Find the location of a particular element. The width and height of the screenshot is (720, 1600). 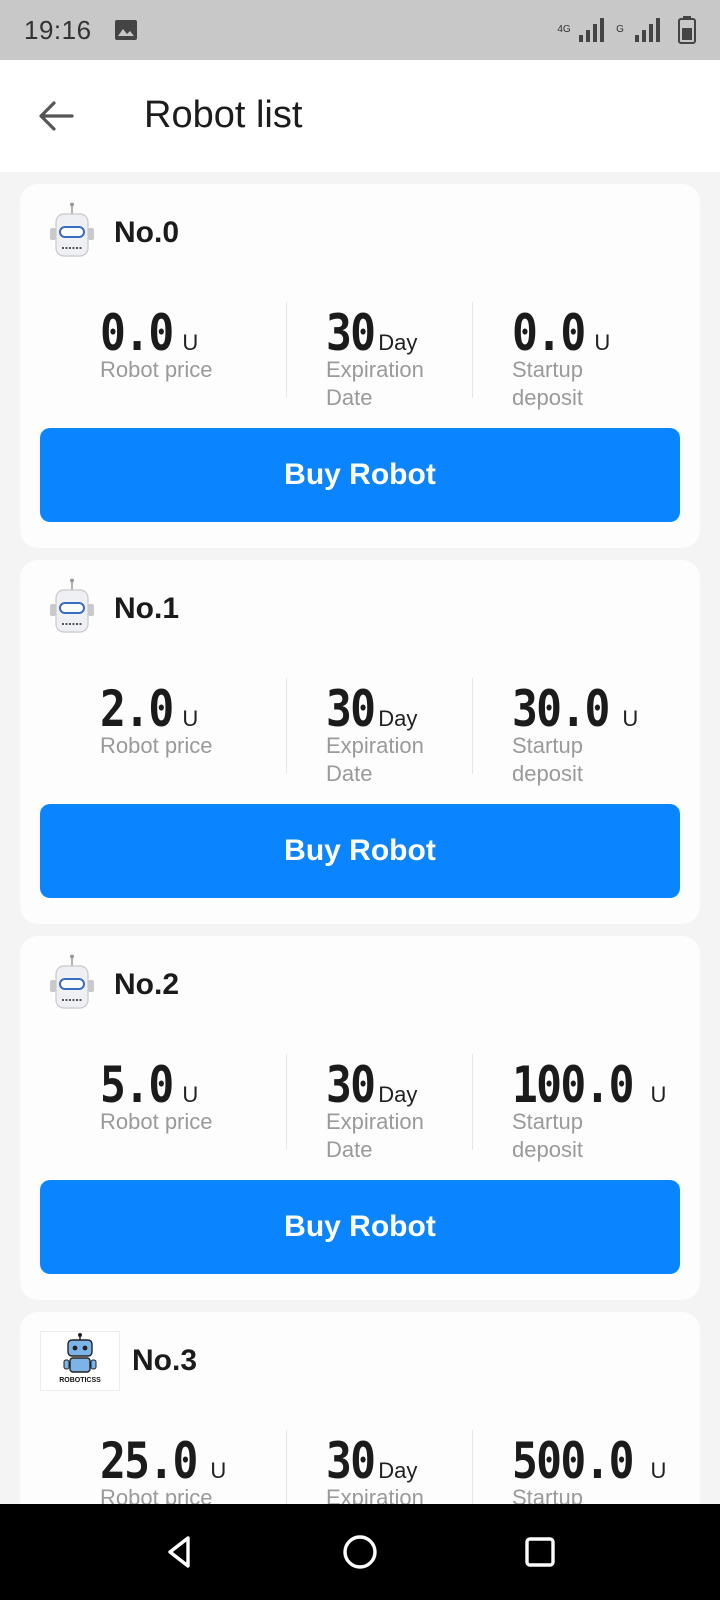

price-value: 2.0 is located at coordinates (137, 709).